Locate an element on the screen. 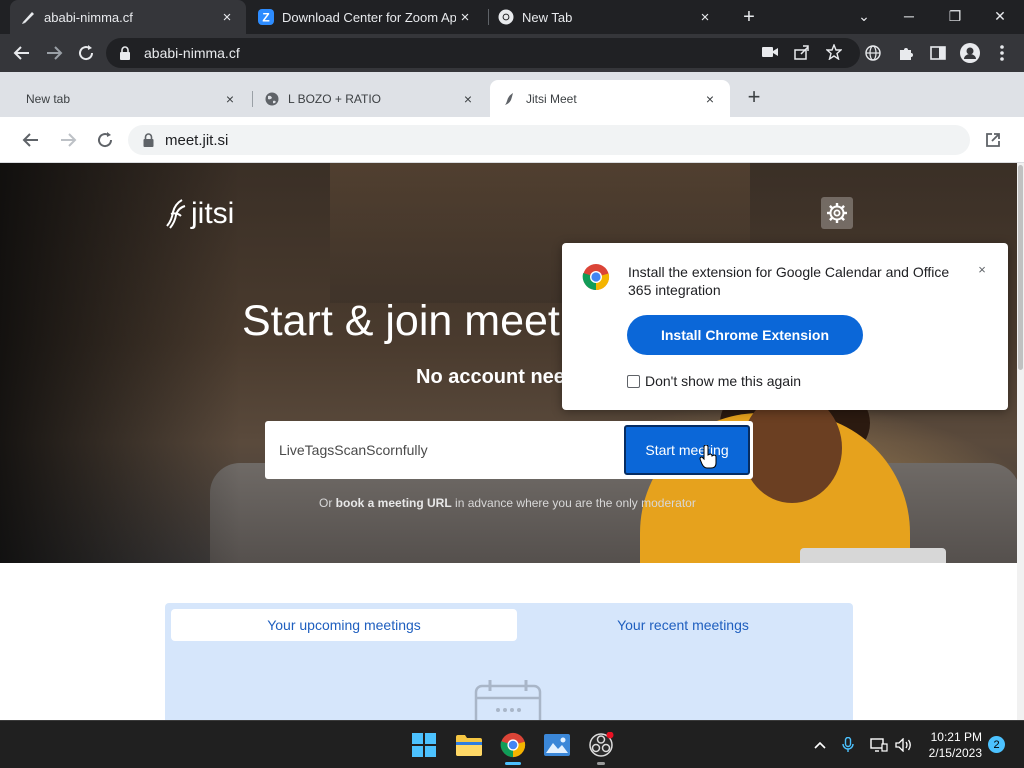 The width and height of the screenshot is (1024, 768). network-icon is located at coordinates (879, 745).